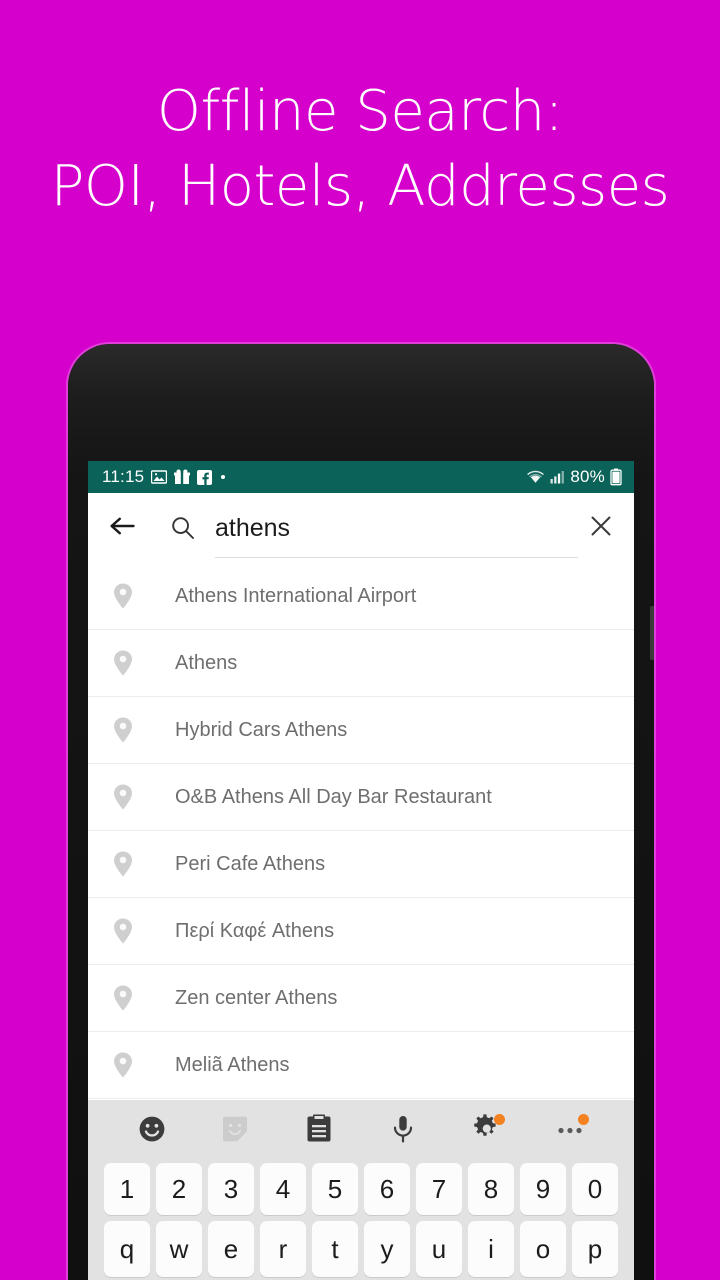 Image resolution: width=720 pixels, height=1280 pixels. What do you see at coordinates (361, 931) in the screenshot?
I see `list-item: Περί Καφέ Athens` at bounding box center [361, 931].